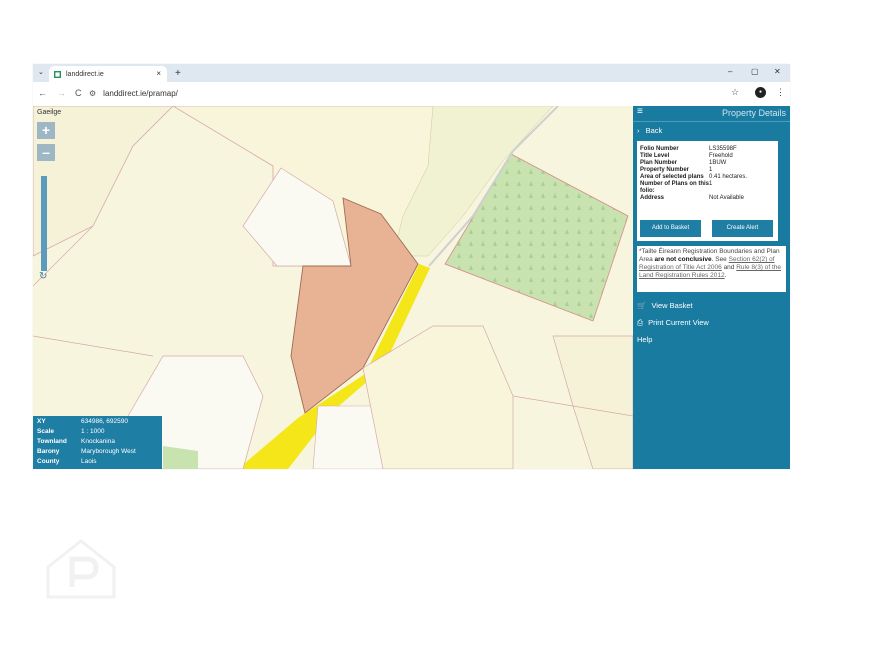 Image resolution: width=880 pixels, height=645 pixels. What do you see at coordinates (640, 111) in the screenshot?
I see `hamburger-menu-icon: ≡` at bounding box center [640, 111].